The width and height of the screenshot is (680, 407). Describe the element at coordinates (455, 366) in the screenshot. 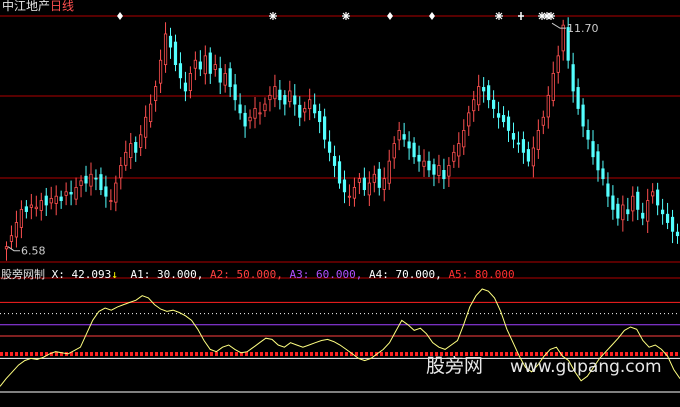

I see `watermark-site-name: 股旁网` at that location.